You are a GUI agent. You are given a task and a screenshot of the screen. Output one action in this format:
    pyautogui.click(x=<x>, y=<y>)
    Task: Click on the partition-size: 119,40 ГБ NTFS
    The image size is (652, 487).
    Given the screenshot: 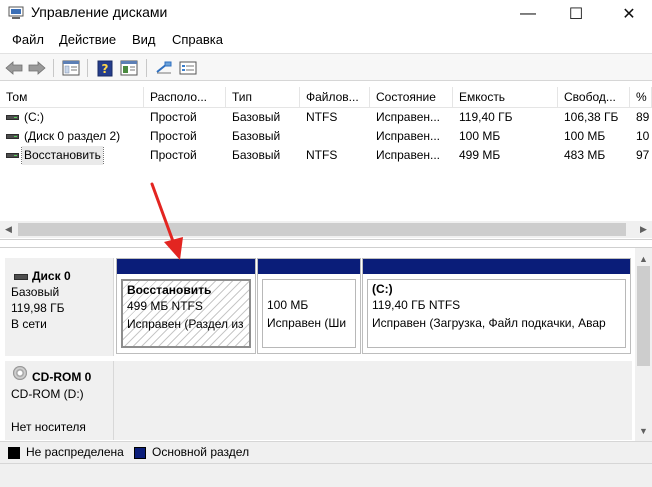 What is the action you would take?
    pyautogui.click(x=416, y=305)
    